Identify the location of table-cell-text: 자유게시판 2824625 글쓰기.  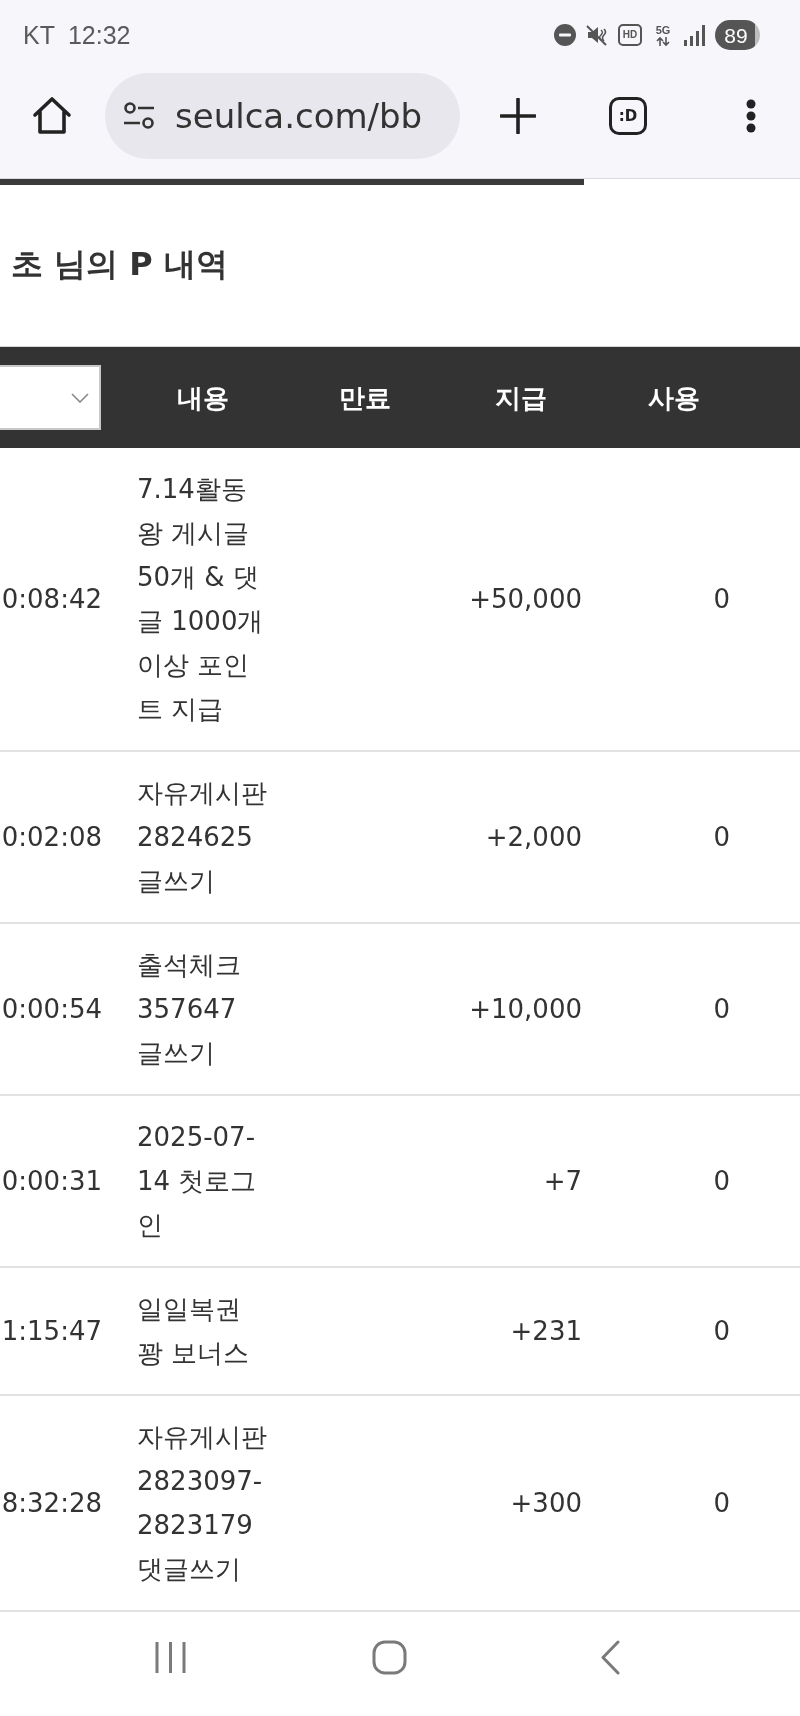
(202, 837).